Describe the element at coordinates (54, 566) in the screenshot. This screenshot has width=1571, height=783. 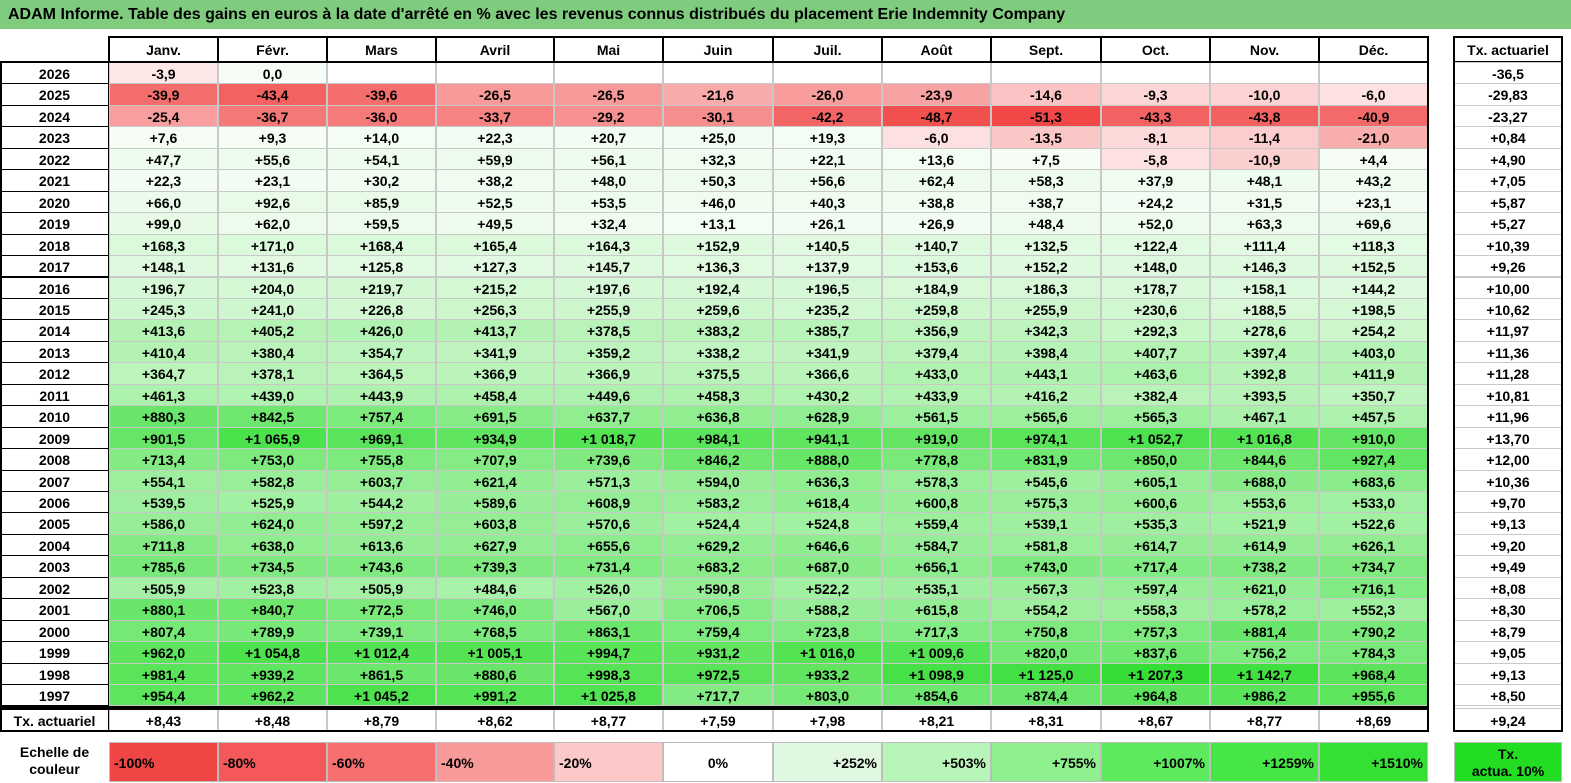
I see `year-label: 2003` at that location.